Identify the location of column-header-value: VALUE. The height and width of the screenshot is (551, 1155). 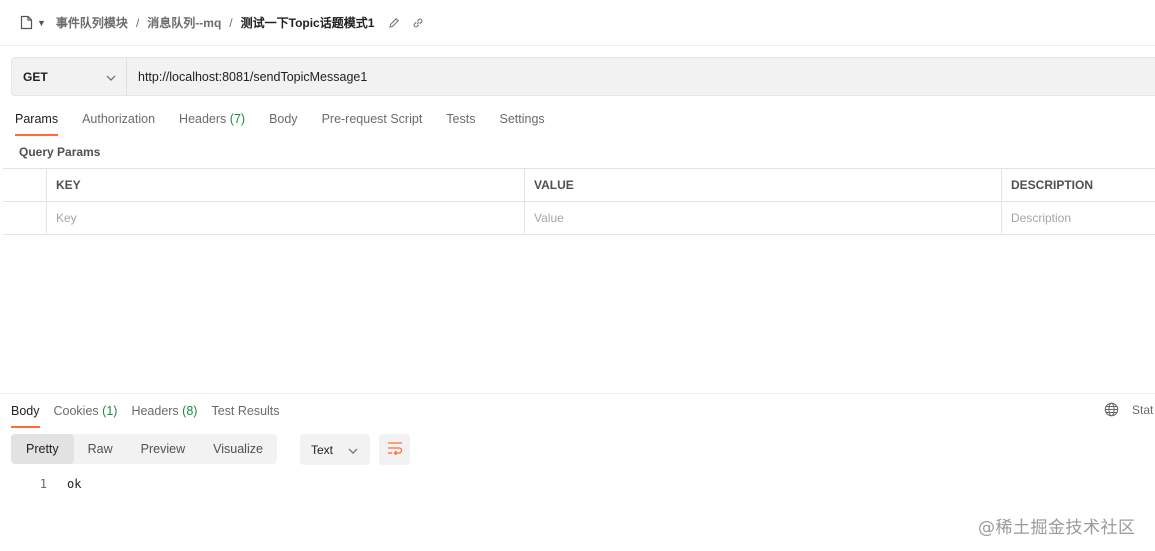
(763, 185).